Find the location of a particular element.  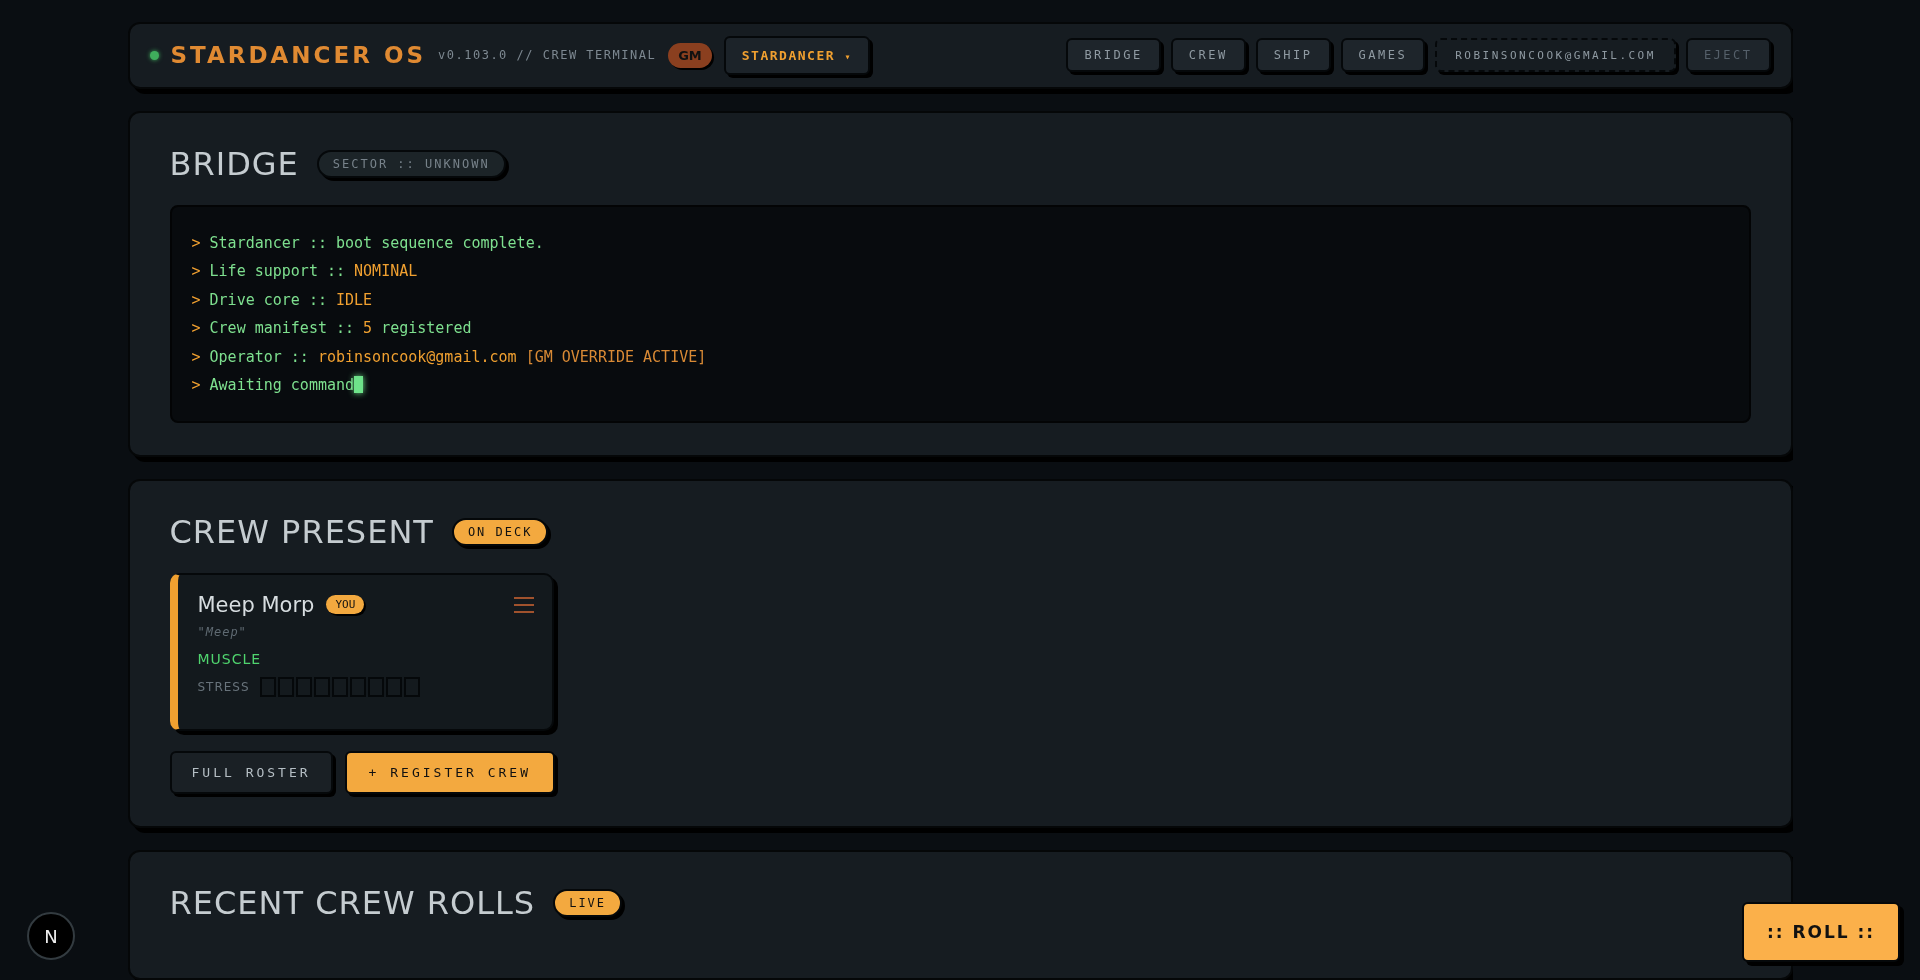

stress-label: STRESS is located at coordinates (223, 686).